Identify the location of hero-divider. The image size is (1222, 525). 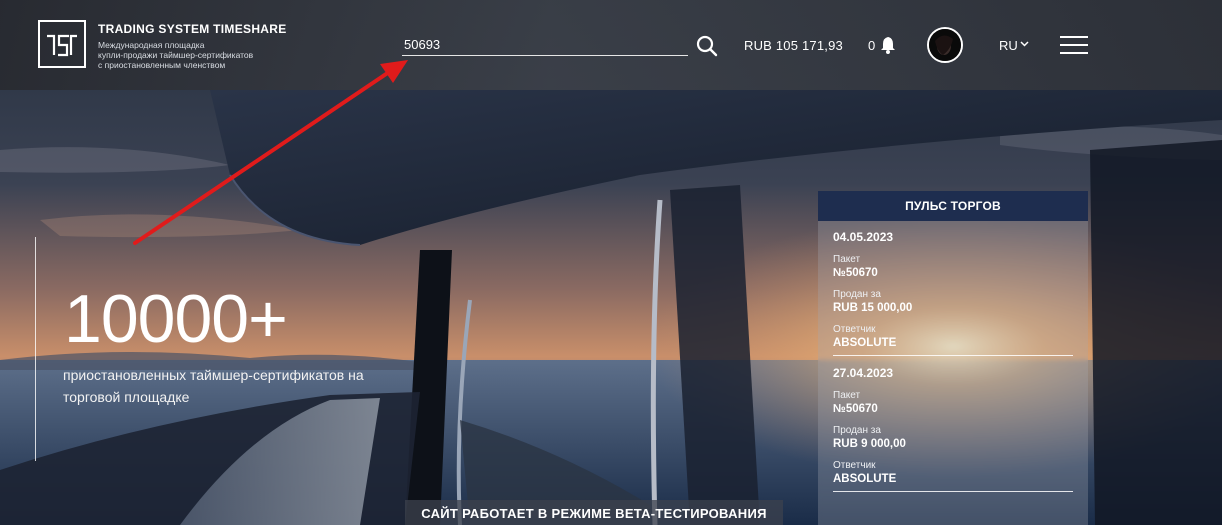
(35, 349).